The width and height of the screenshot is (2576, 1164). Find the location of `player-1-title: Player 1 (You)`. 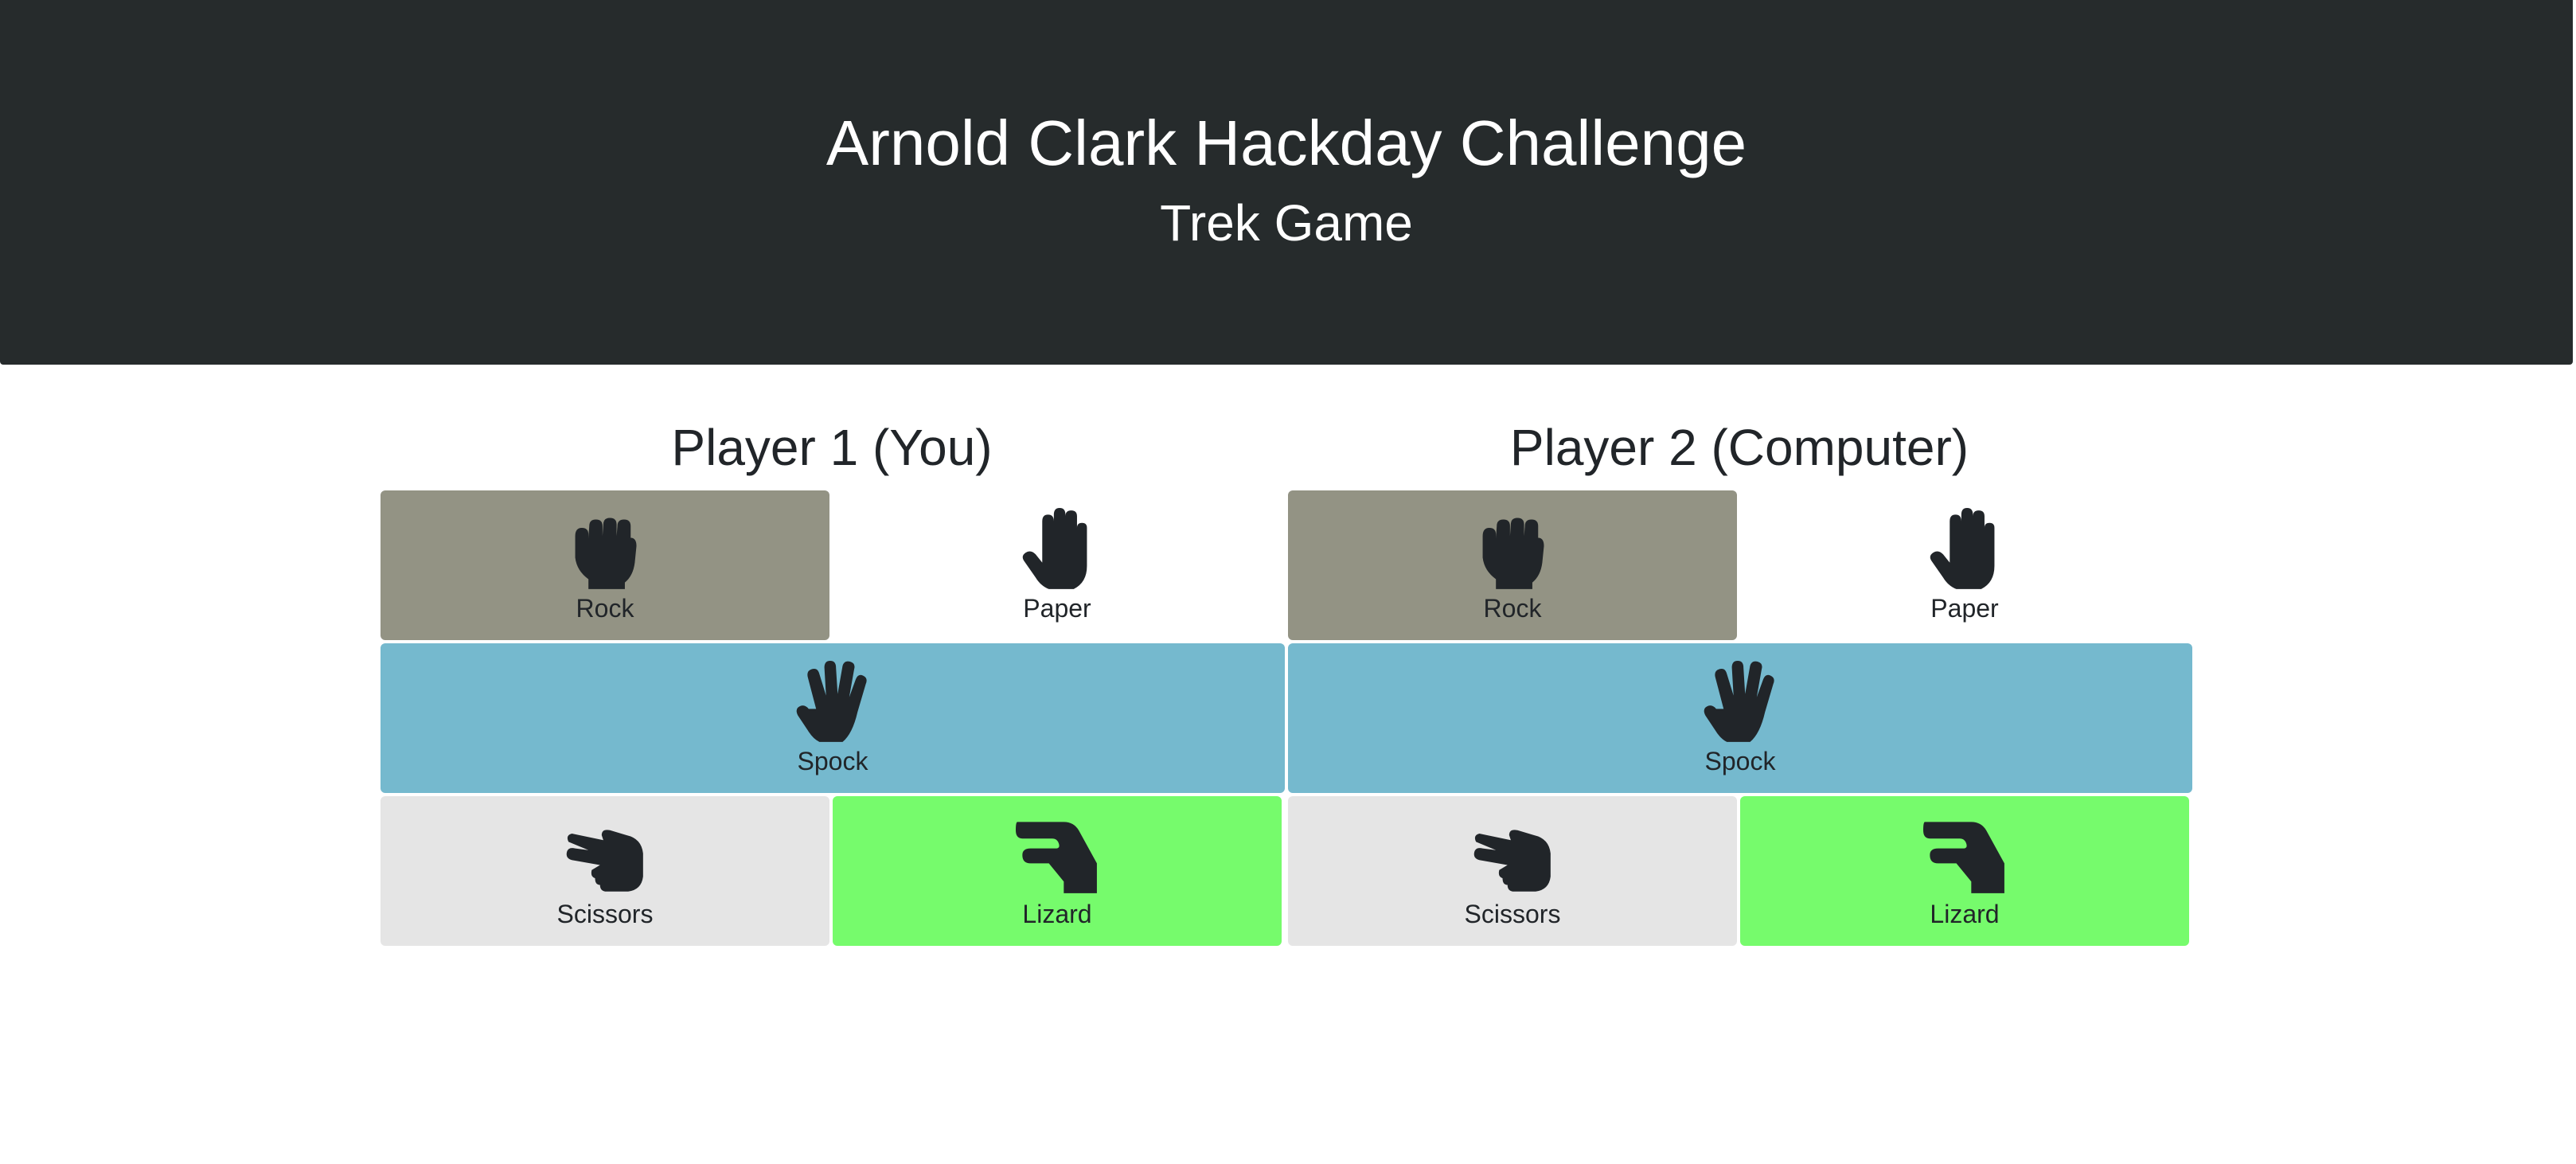

player-1-title: Player 1 (You) is located at coordinates (832, 447).